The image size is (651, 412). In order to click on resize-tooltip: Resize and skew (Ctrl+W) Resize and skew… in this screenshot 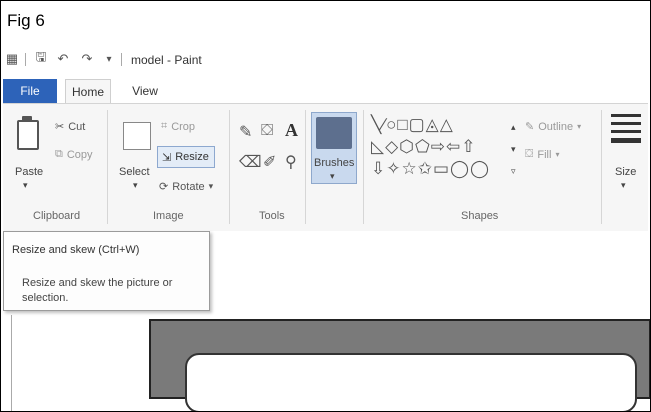, I will do `click(106, 271)`.